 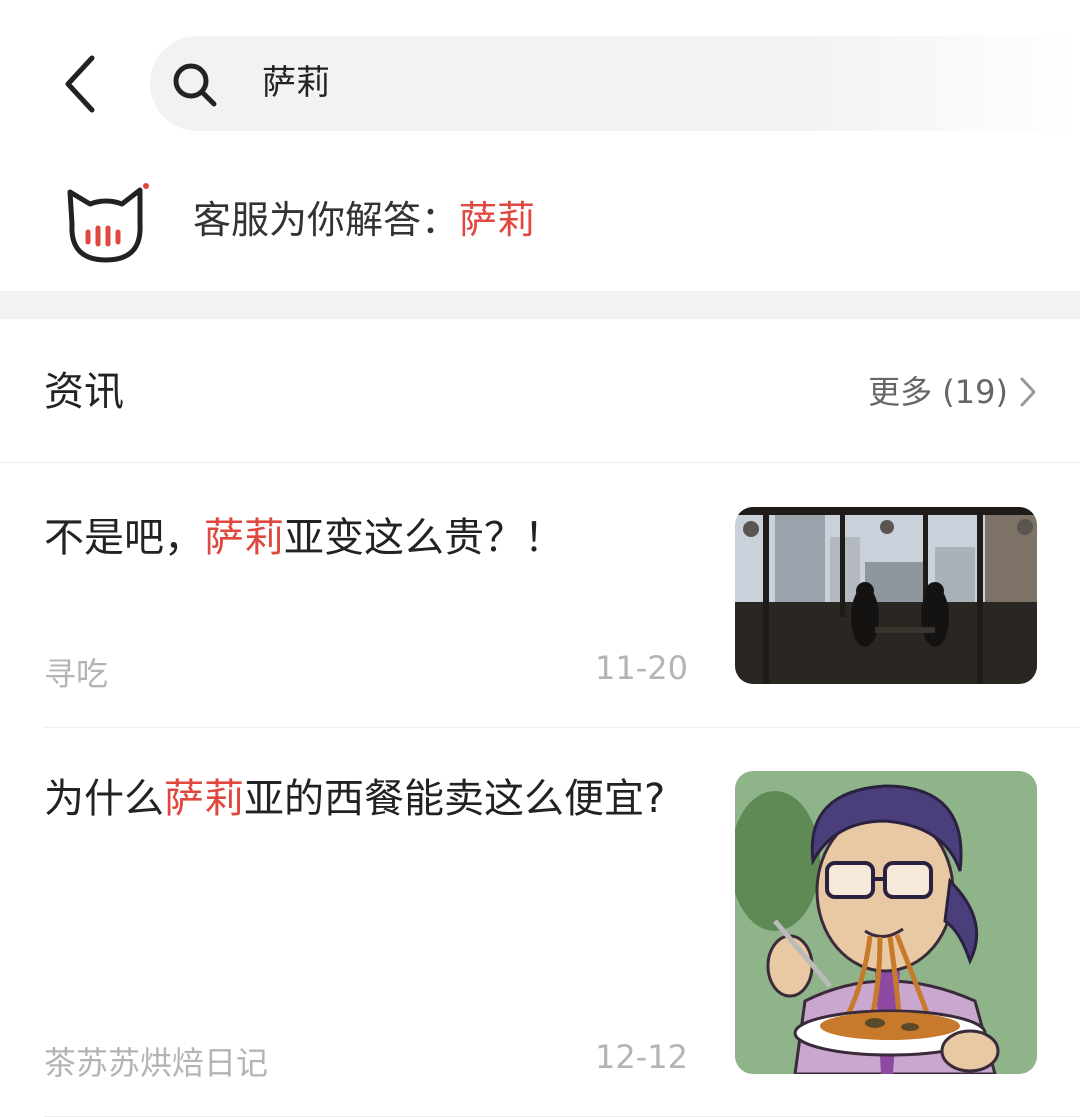 I want to click on restaurant-photo-icon, so click(x=886, y=595).